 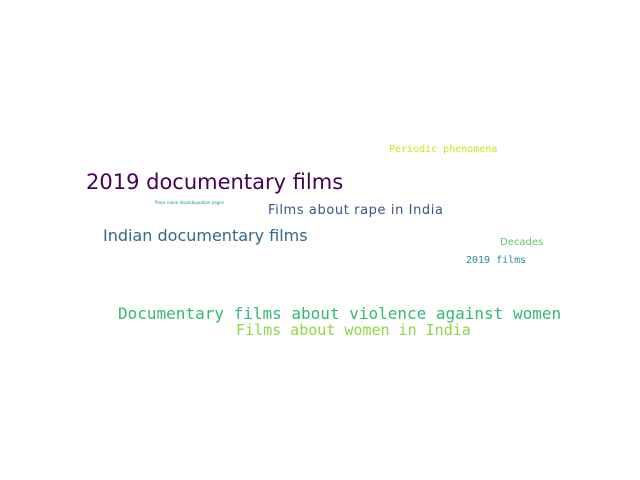 What do you see at coordinates (356, 210) in the screenshot?
I see `word-films-about-rape-in-india: Films about rape in India` at bounding box center [356, 210].